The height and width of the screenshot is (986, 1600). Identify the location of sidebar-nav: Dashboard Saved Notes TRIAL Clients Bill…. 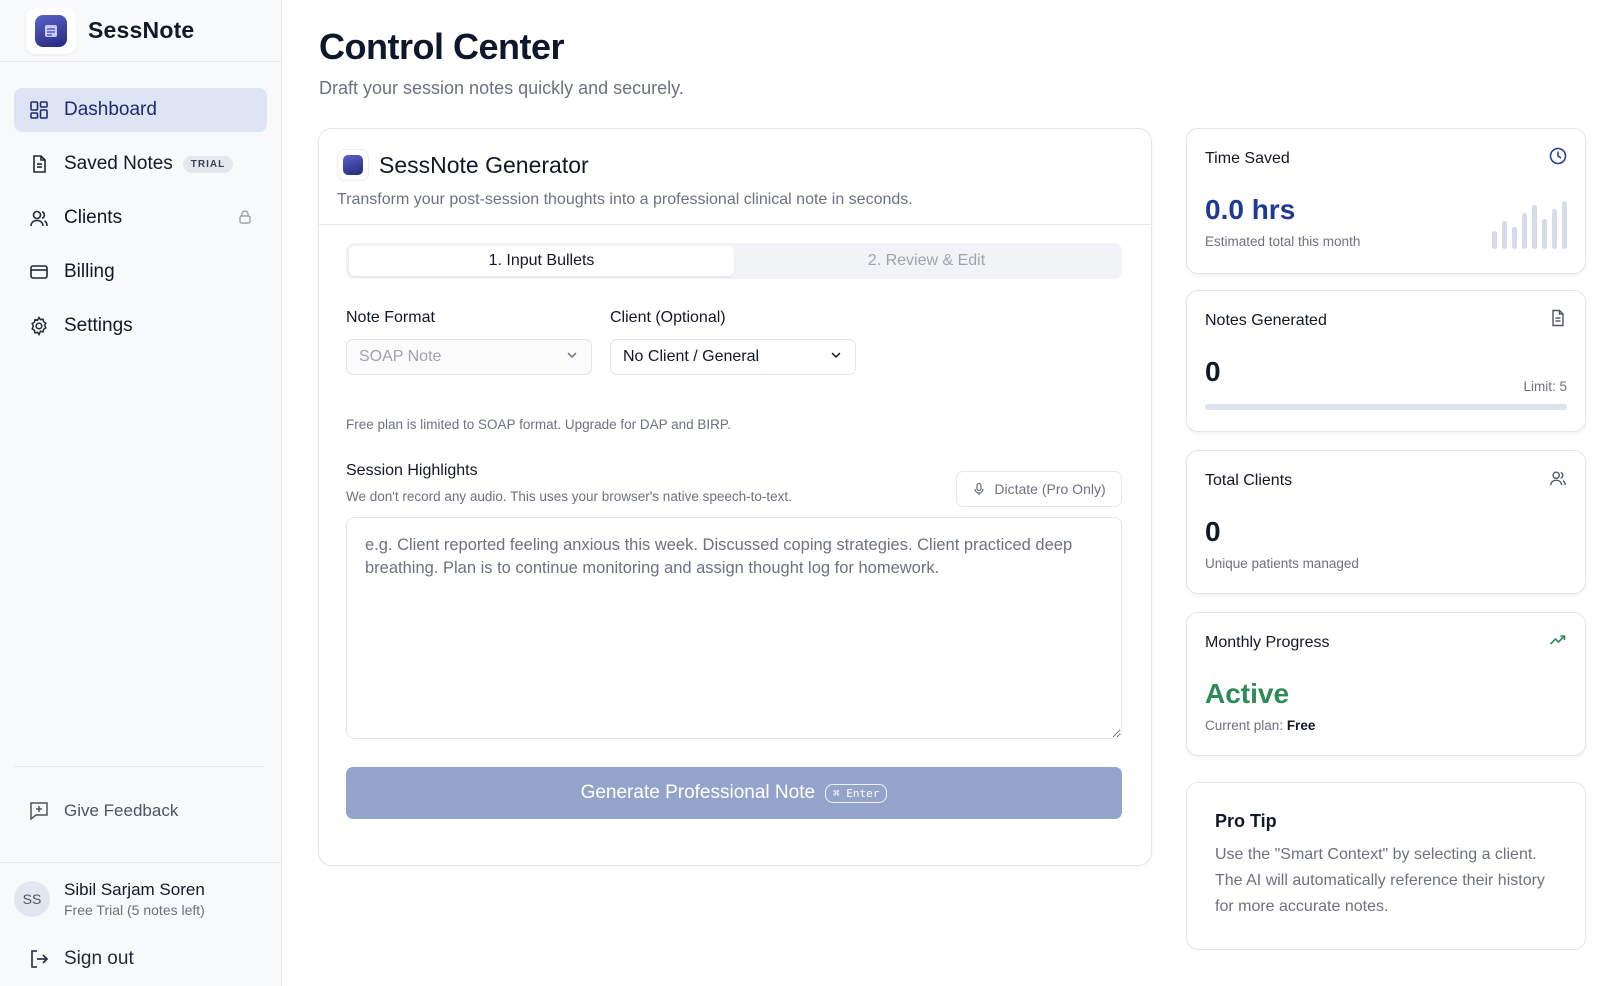
(140, 205).